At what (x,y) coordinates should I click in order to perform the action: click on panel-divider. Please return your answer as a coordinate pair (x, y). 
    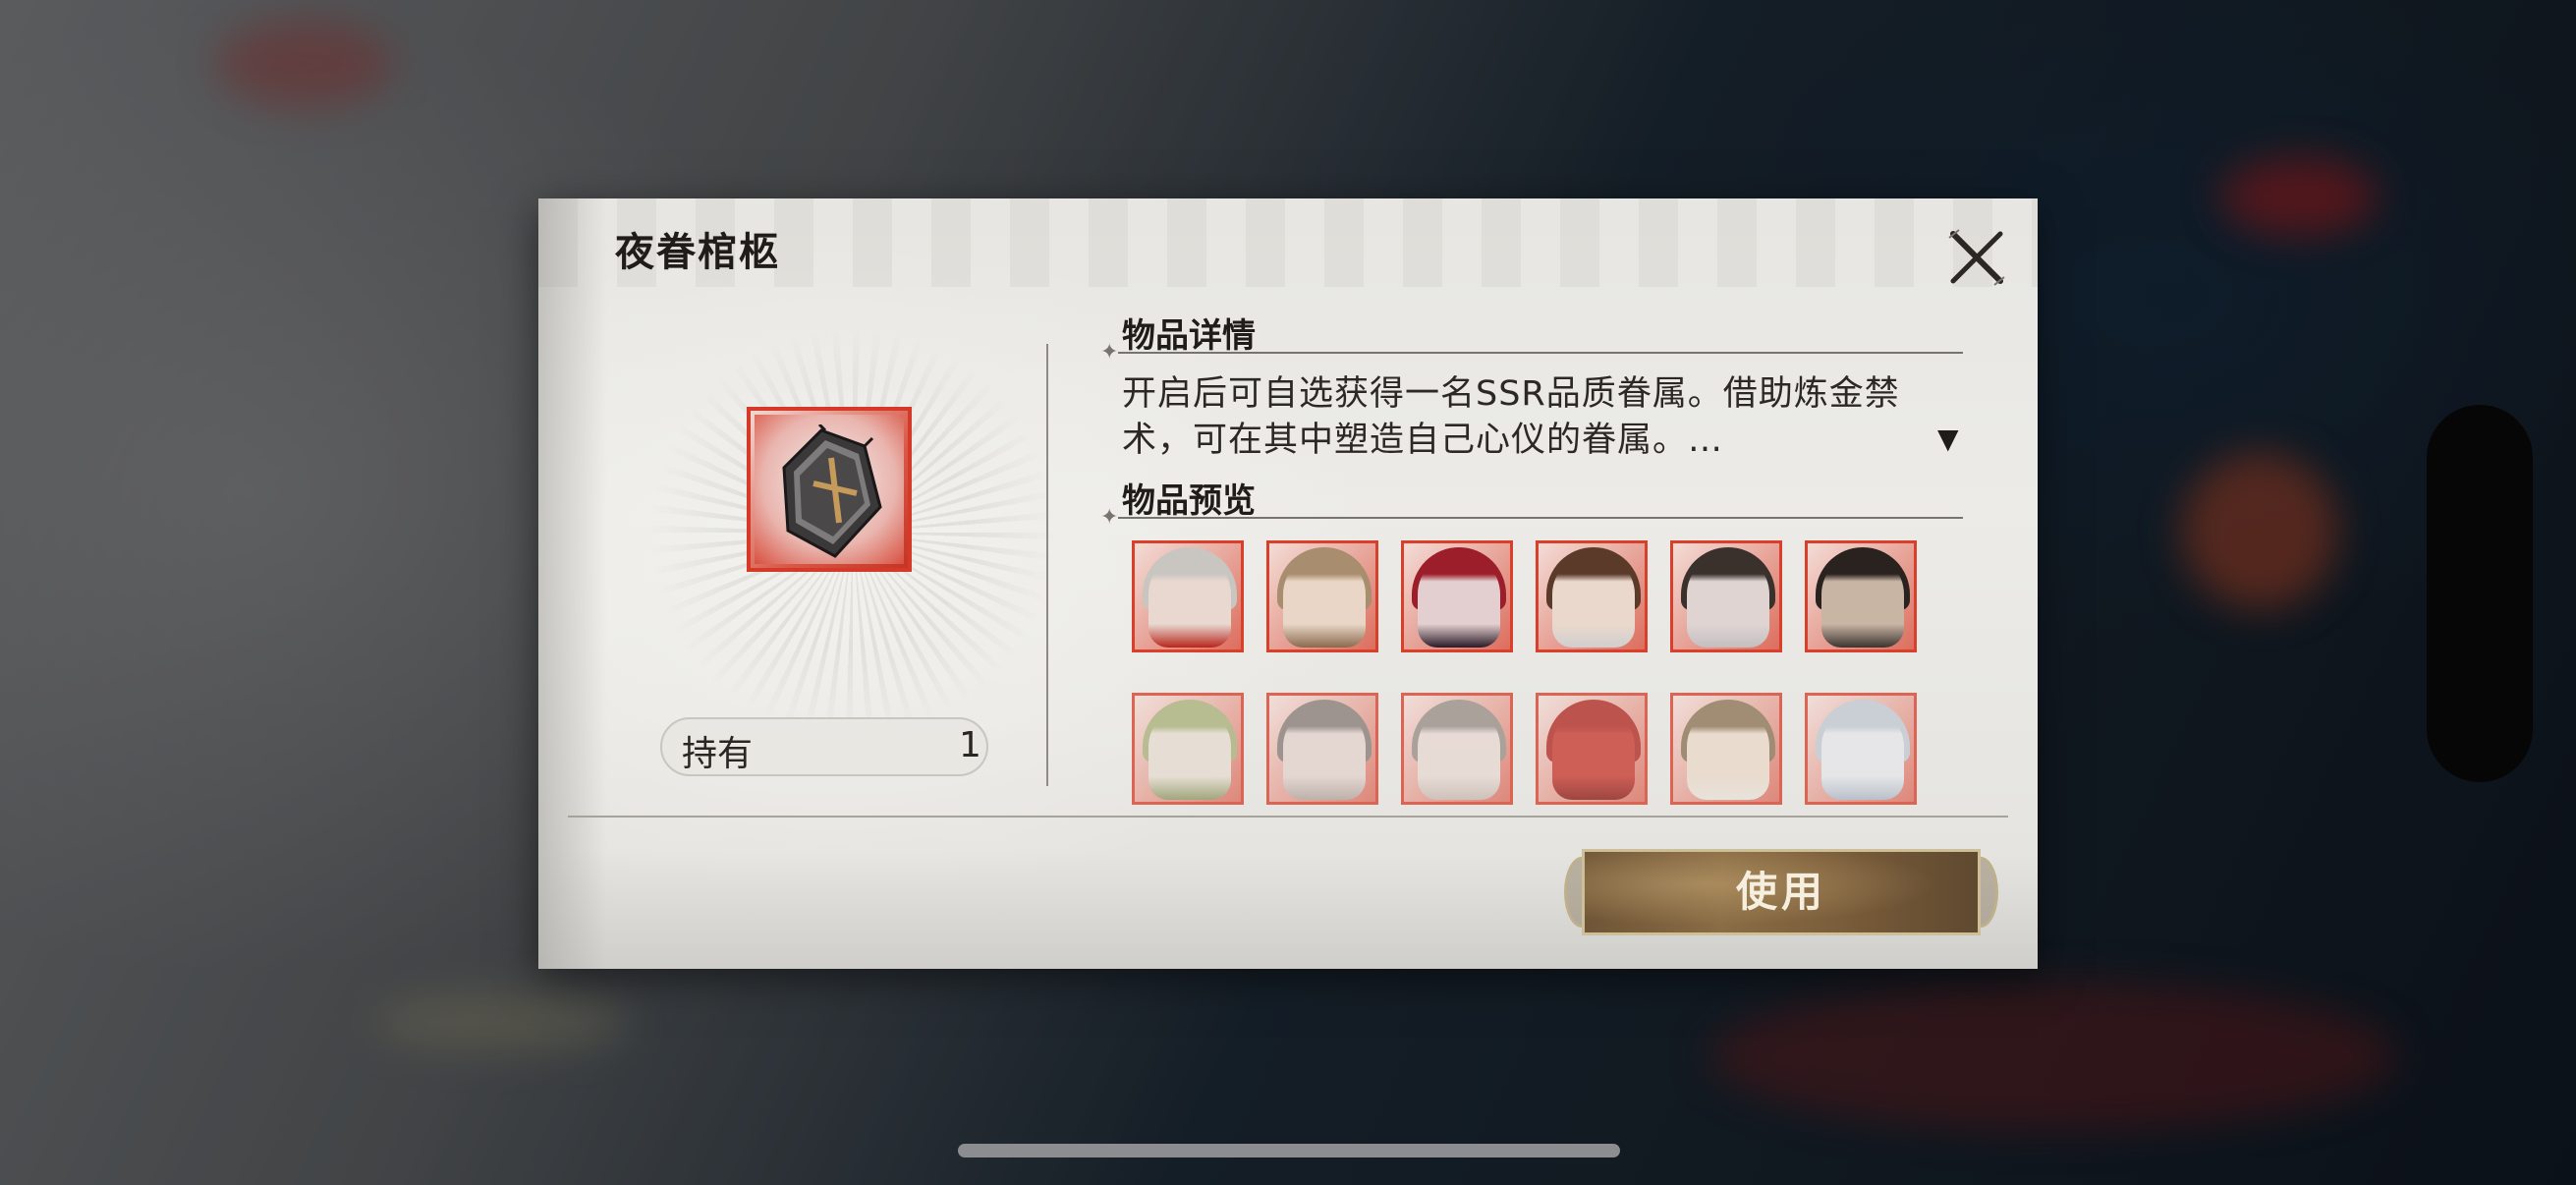
    Looking at the image, I should click on (1047, 565).